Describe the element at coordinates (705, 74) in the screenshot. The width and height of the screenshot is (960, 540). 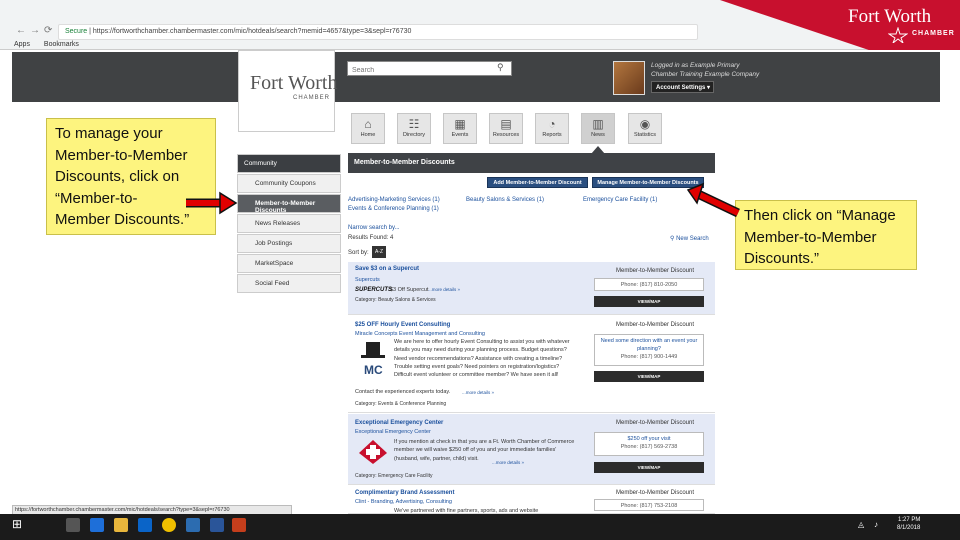
I see `company-name: Chamber Training Example Company` at that location.